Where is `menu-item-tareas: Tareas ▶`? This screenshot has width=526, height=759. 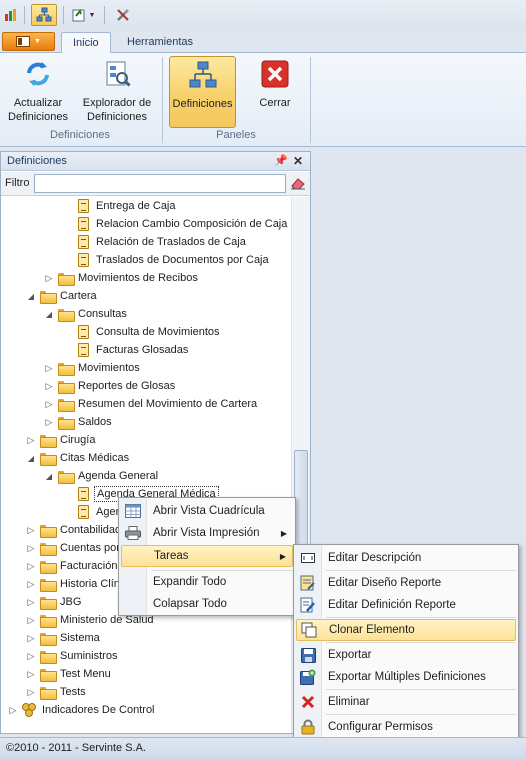 menu-item-tareas: Tareas ▶ is located at coordinates (207, 556).